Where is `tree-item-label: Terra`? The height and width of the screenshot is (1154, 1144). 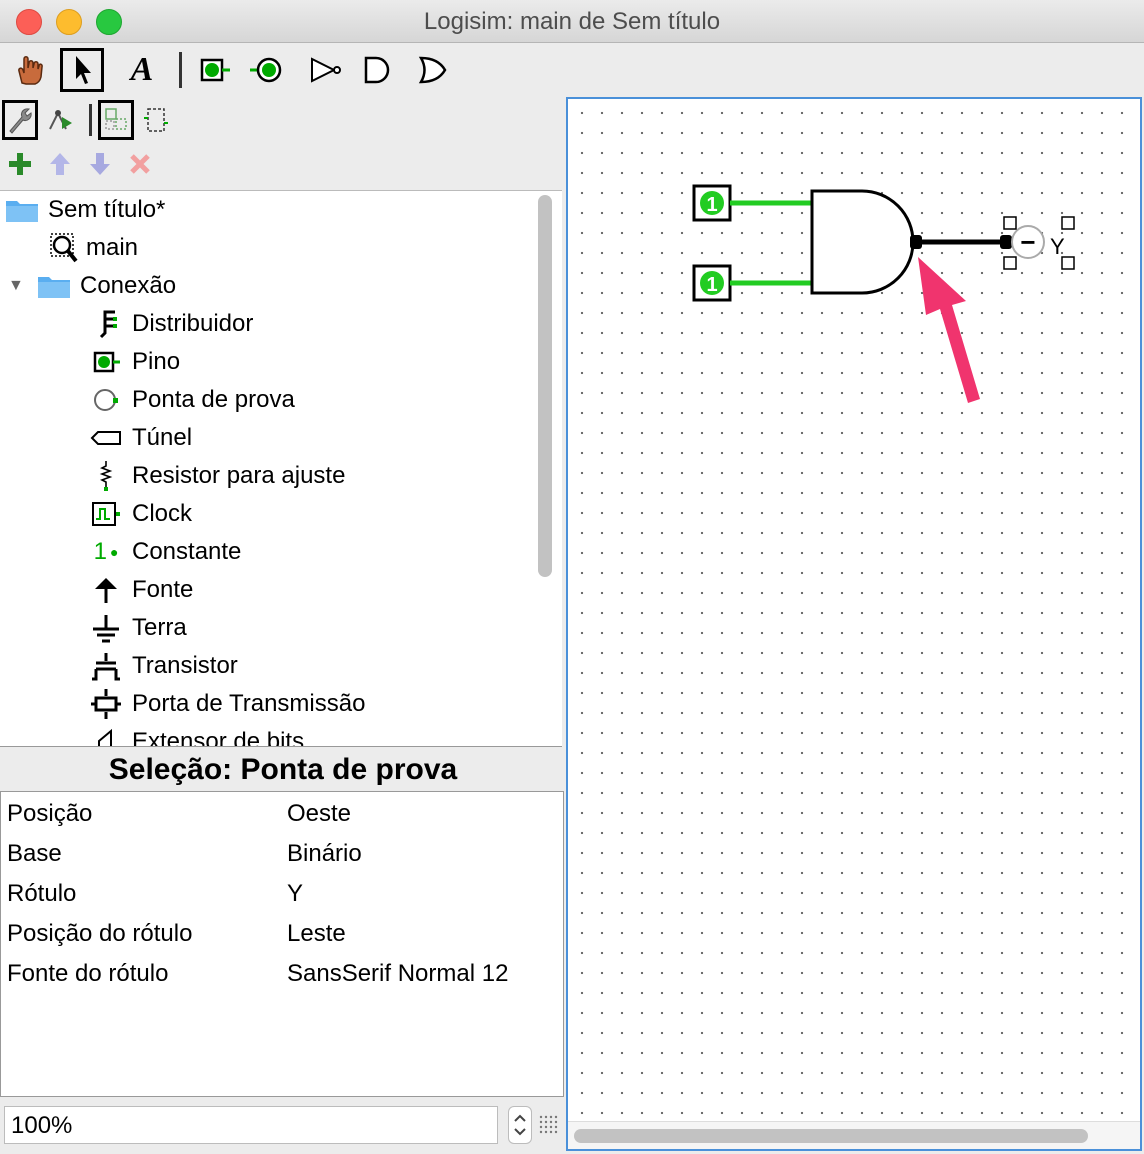
tree-item-label: Terra is located at coordinates (159, 627).